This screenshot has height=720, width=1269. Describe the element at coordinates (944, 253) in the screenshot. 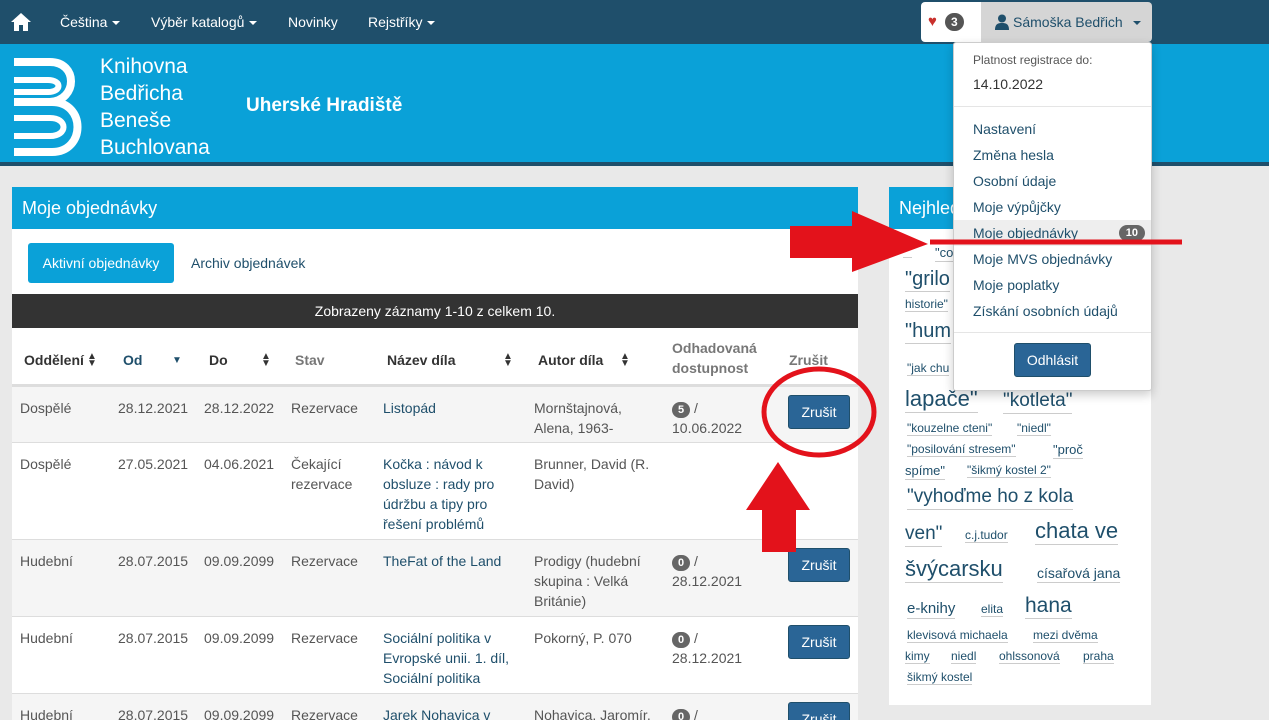

I see `tag-link: "co` at that location.